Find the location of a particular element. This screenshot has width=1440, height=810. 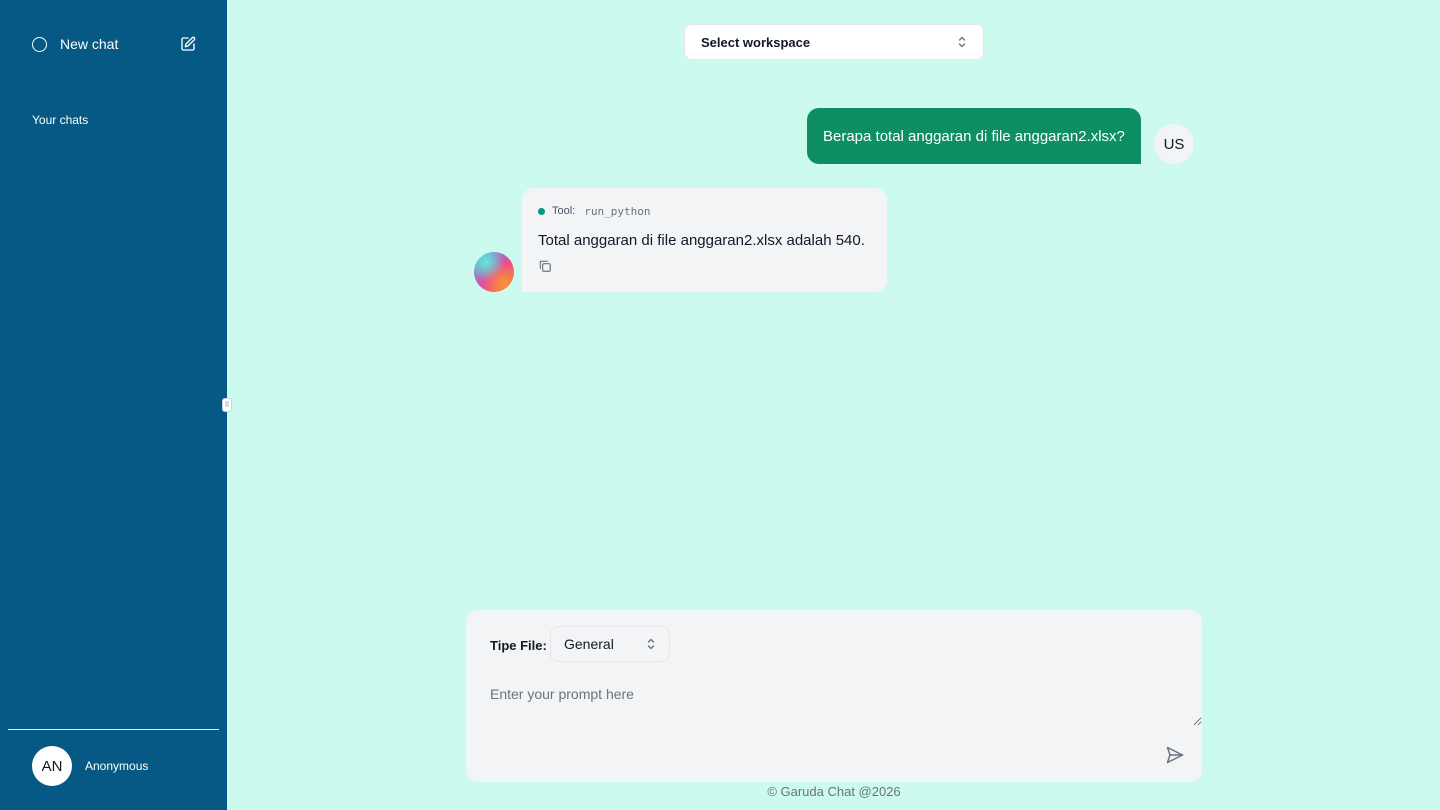

file-type-label: Tipe File: is located at coordinates (518, 645).